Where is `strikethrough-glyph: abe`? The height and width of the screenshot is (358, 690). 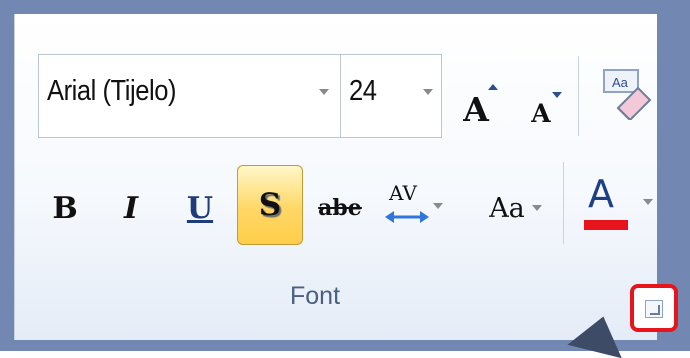
strikethrough-glyph: abe is located at coordinates (340, 208).